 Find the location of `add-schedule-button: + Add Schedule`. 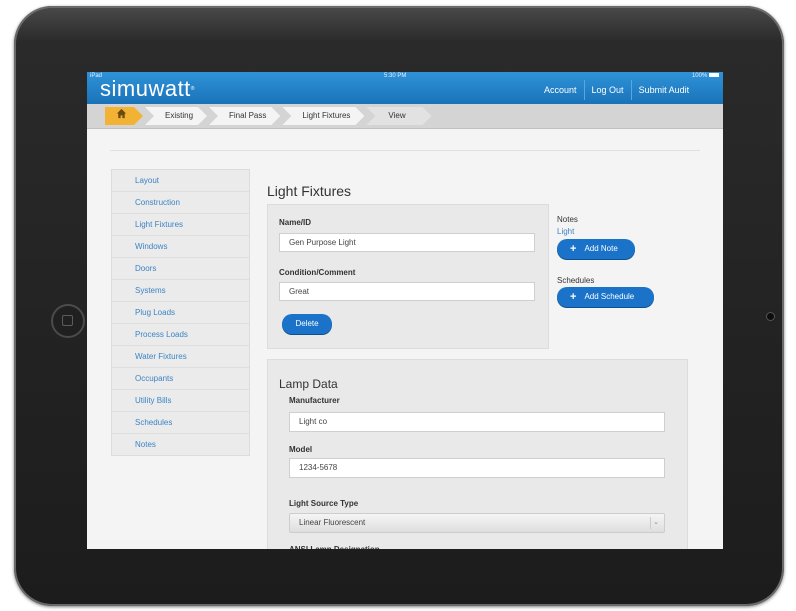

add-schedule-button: + Add Schedule is located at coordinates (605, 297).